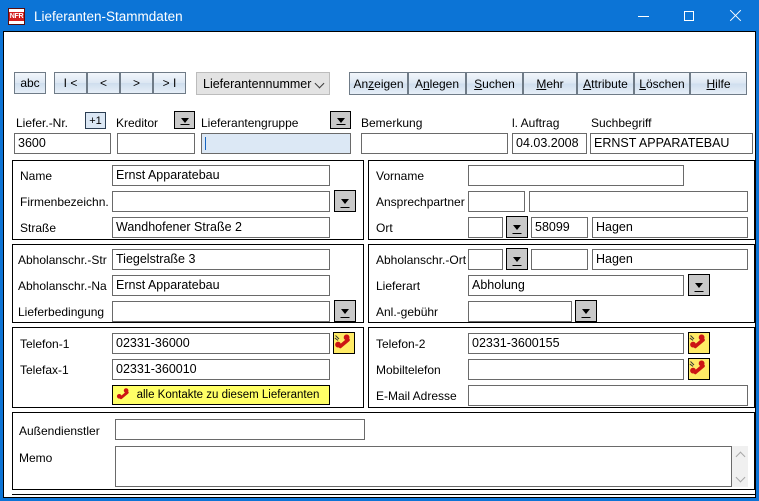  What do you see at coordinates (408, 370) in the screenshot?
I see `mobiltelefon-label: Mobiltelefon` at bounding box center [408, 370].